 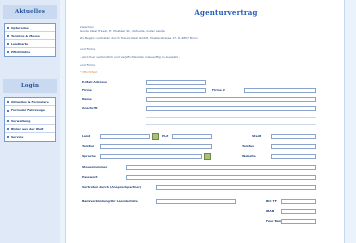 What do you see at coordinates (236, 187) in the screenshot?
I see `vertreten-field` at bounding box center [236, 187].